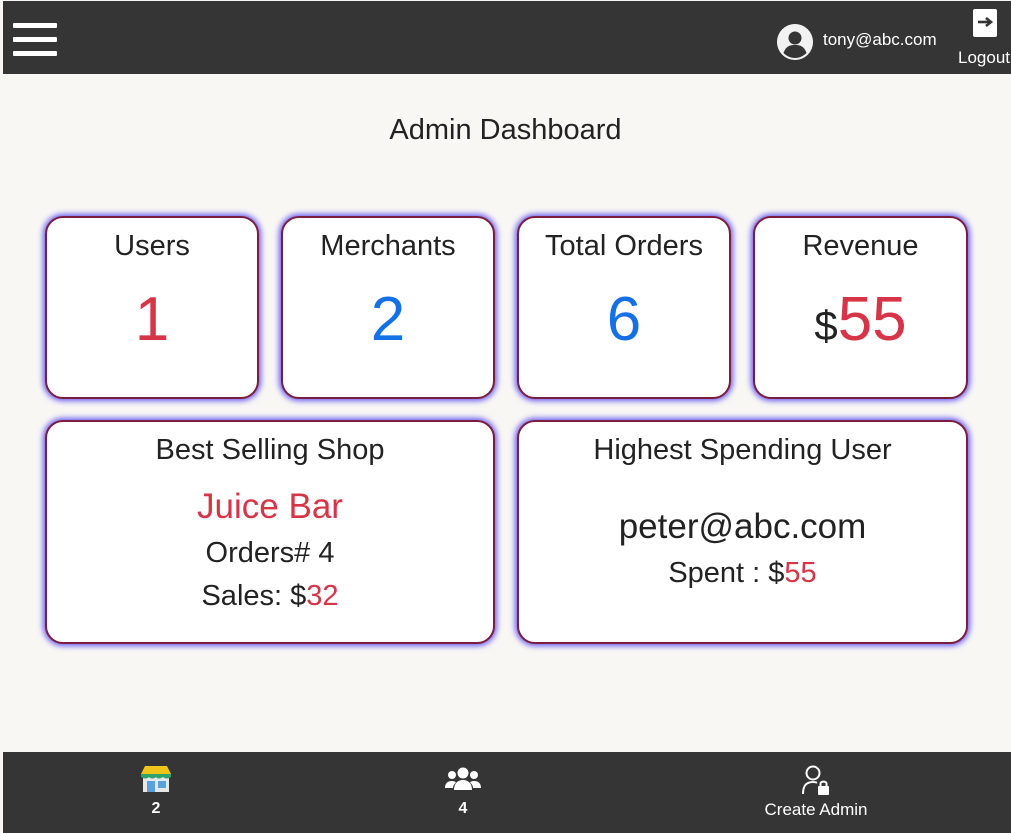  What do you see at coordinates (826, 325) in the screenshot?
I see `revenue-currency: $` at bounding box center [826, 325].